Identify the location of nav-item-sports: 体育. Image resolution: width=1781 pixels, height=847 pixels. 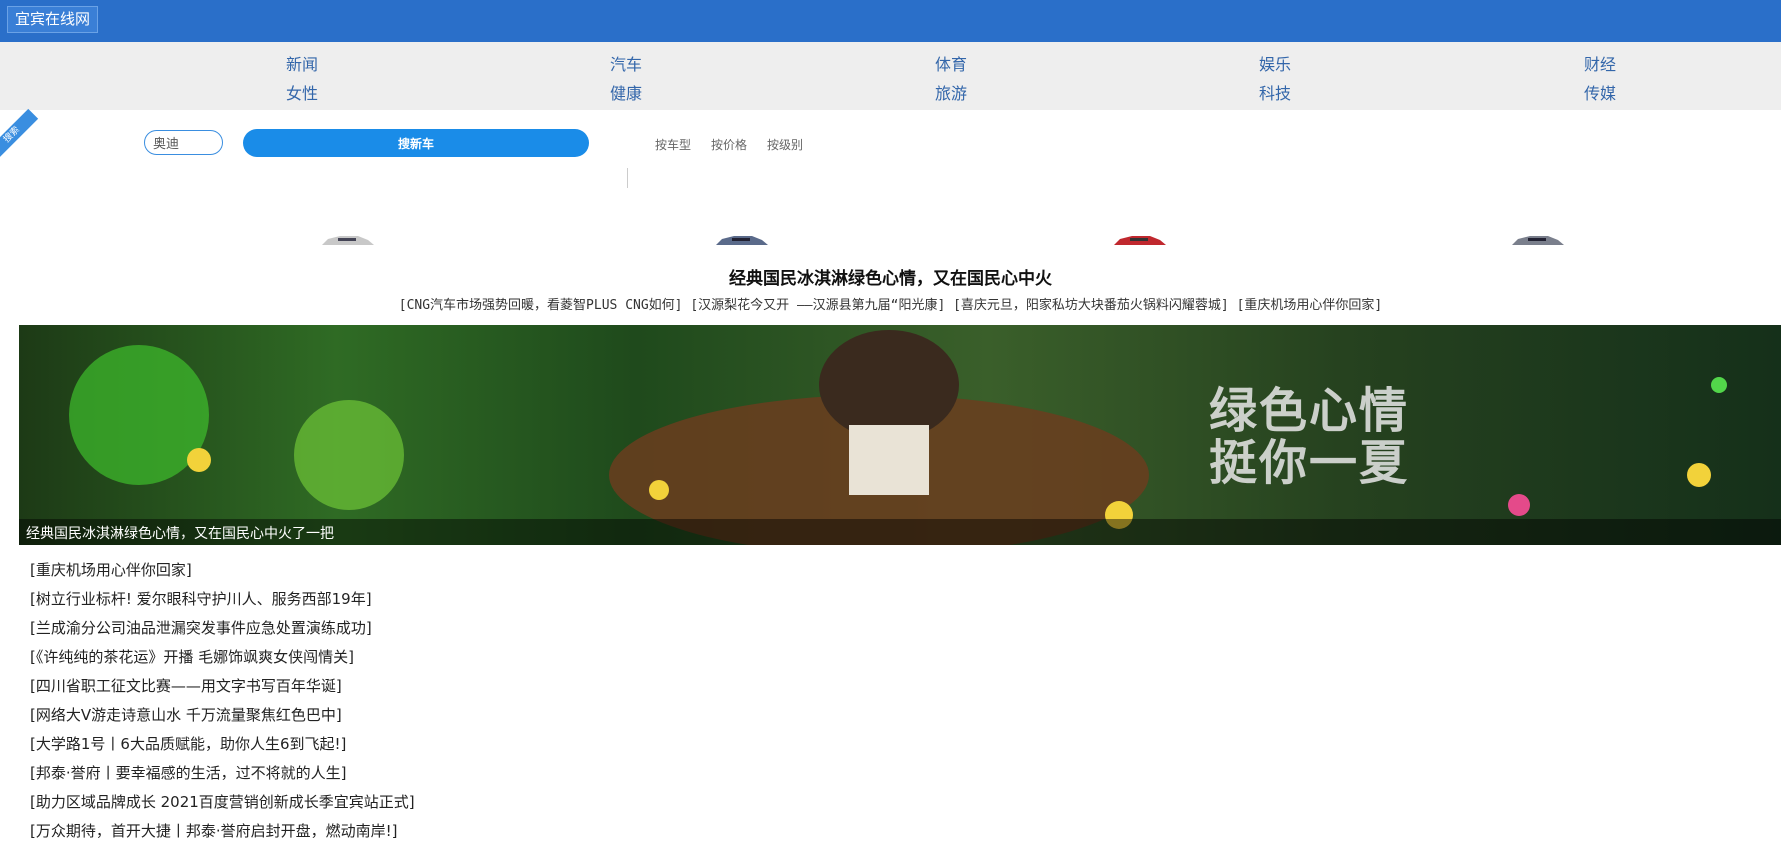
(951, 63).